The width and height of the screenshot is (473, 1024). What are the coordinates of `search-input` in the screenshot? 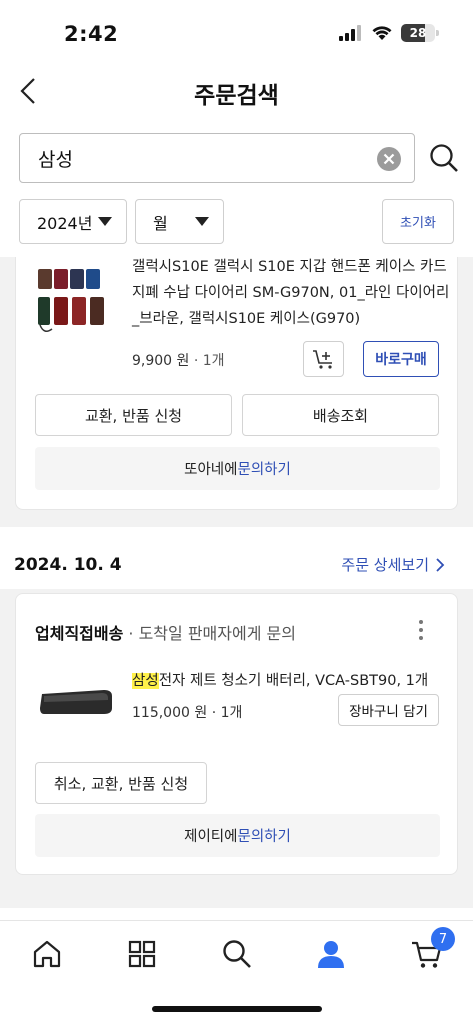 It's located at (198, 158).